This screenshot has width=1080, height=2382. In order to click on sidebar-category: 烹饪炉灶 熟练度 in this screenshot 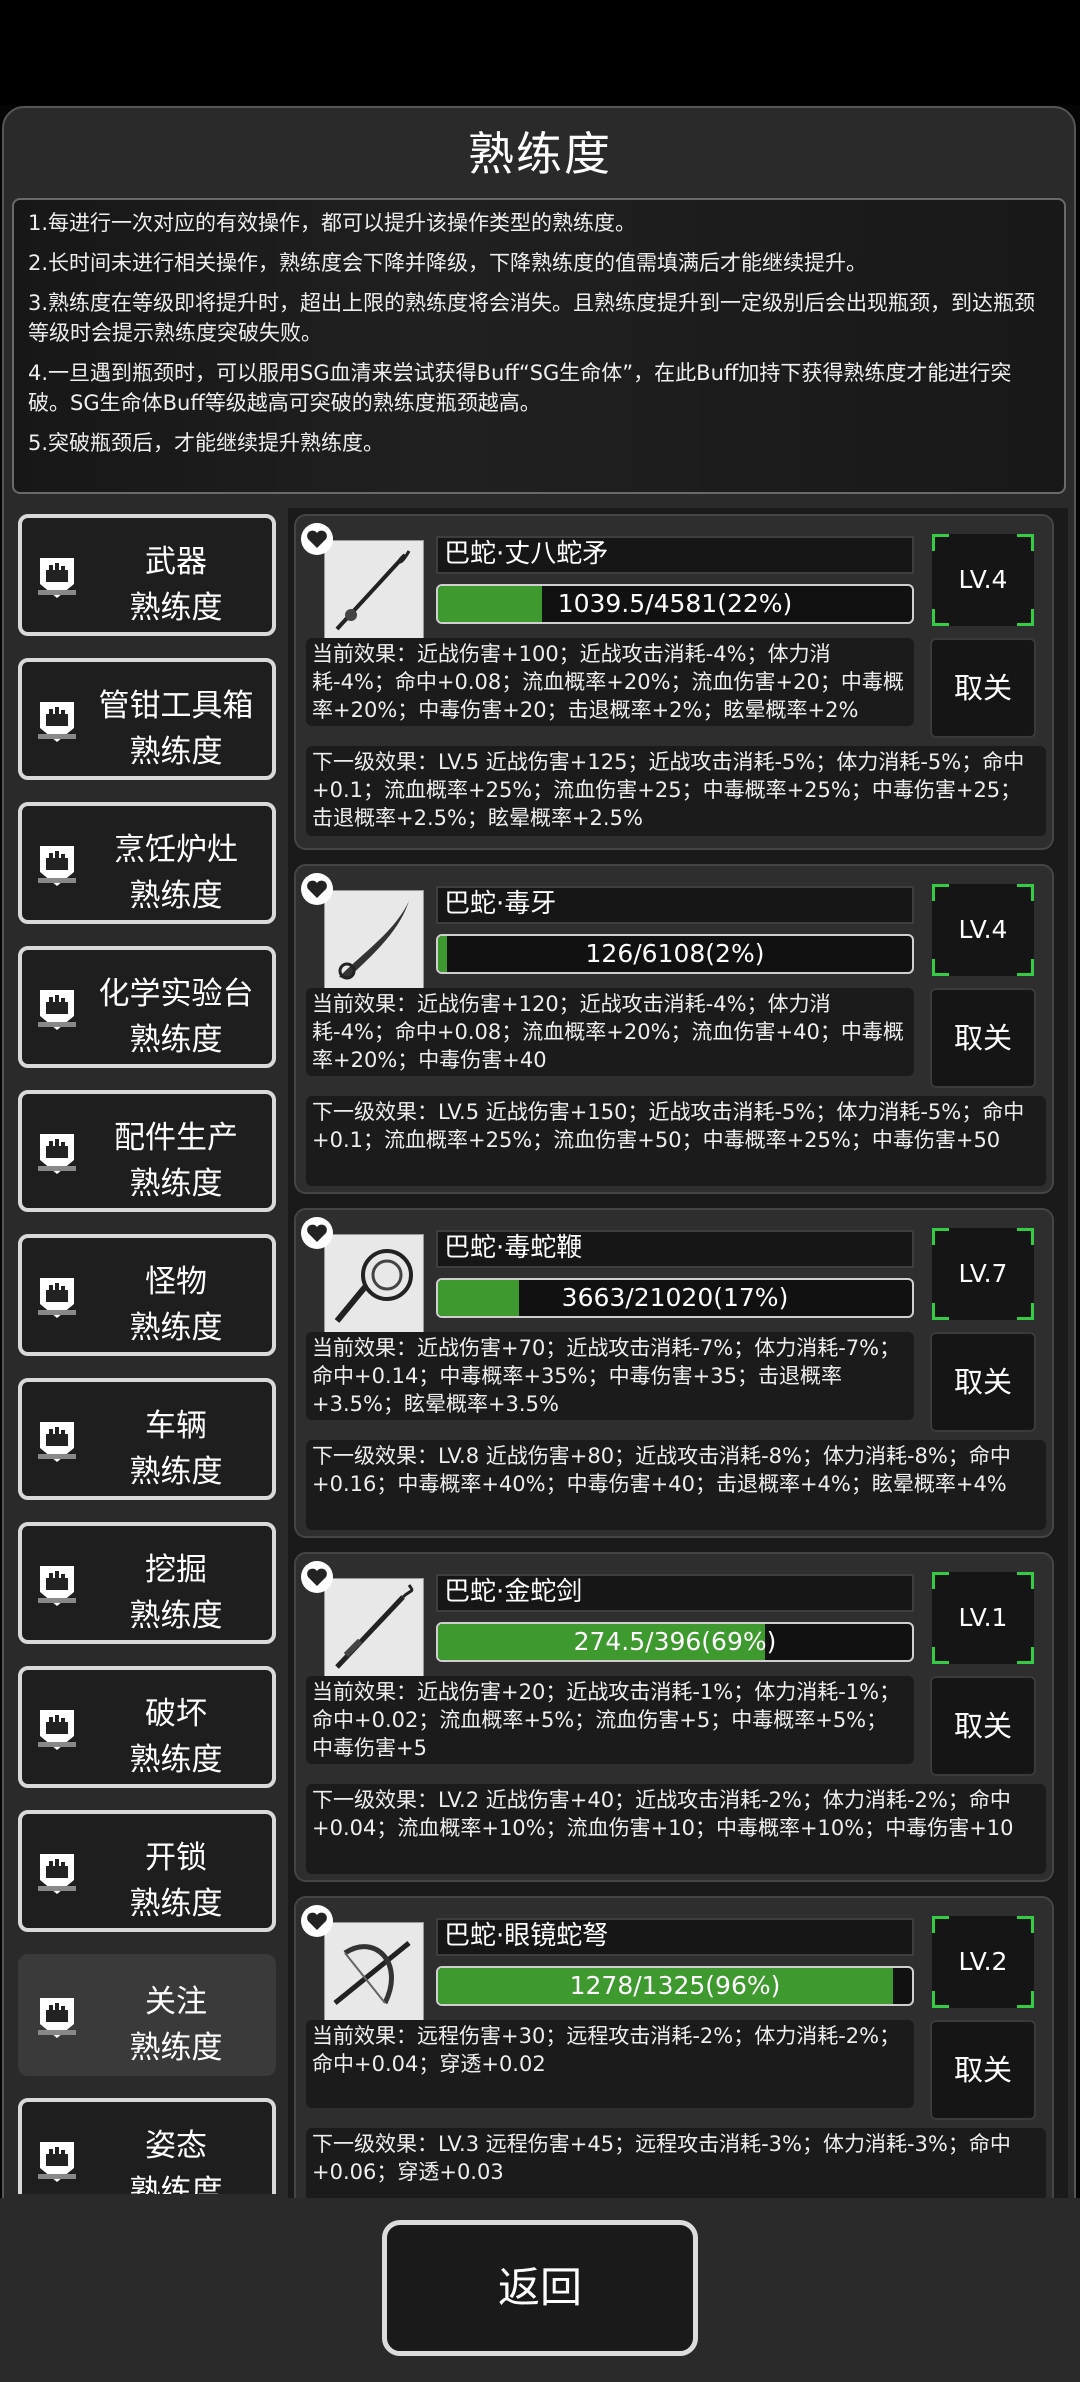, I will do `click(147, 863)`.